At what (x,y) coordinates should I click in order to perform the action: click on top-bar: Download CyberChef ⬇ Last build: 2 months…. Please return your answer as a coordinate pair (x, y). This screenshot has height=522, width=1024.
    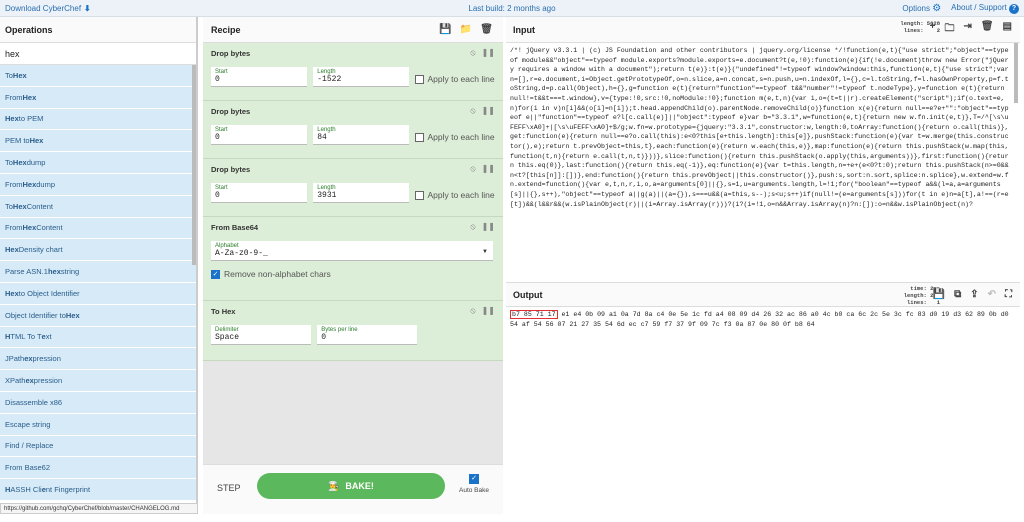
    Looking at the image, I should click on (512, 8).